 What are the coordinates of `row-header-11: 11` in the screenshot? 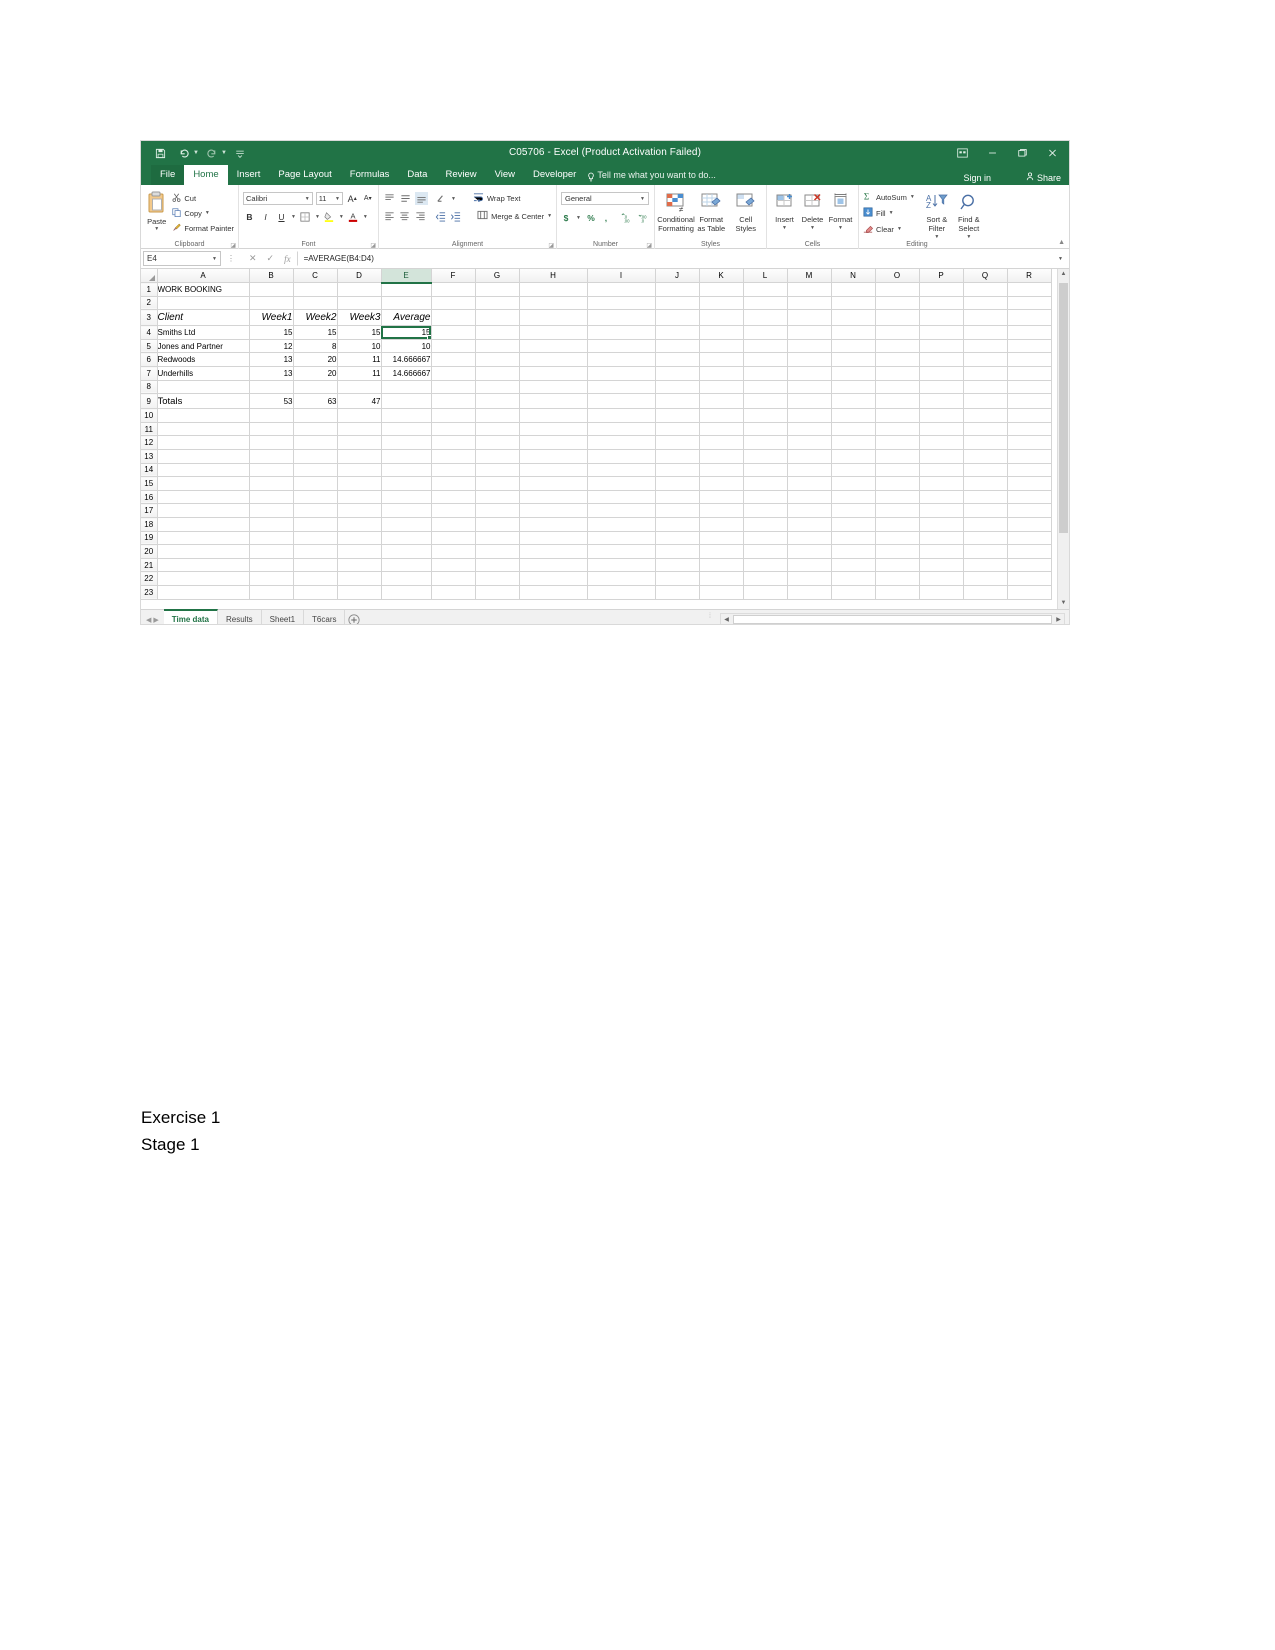 It's located at (149, 429).